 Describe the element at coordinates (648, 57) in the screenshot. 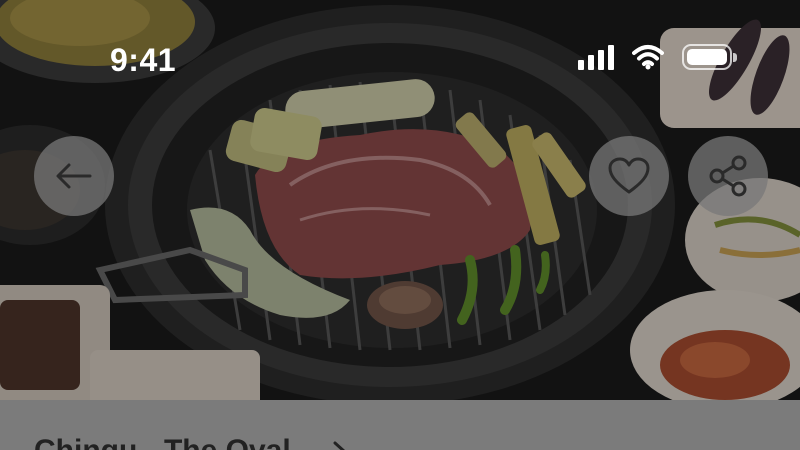

I see `wifi-icon` at that location.